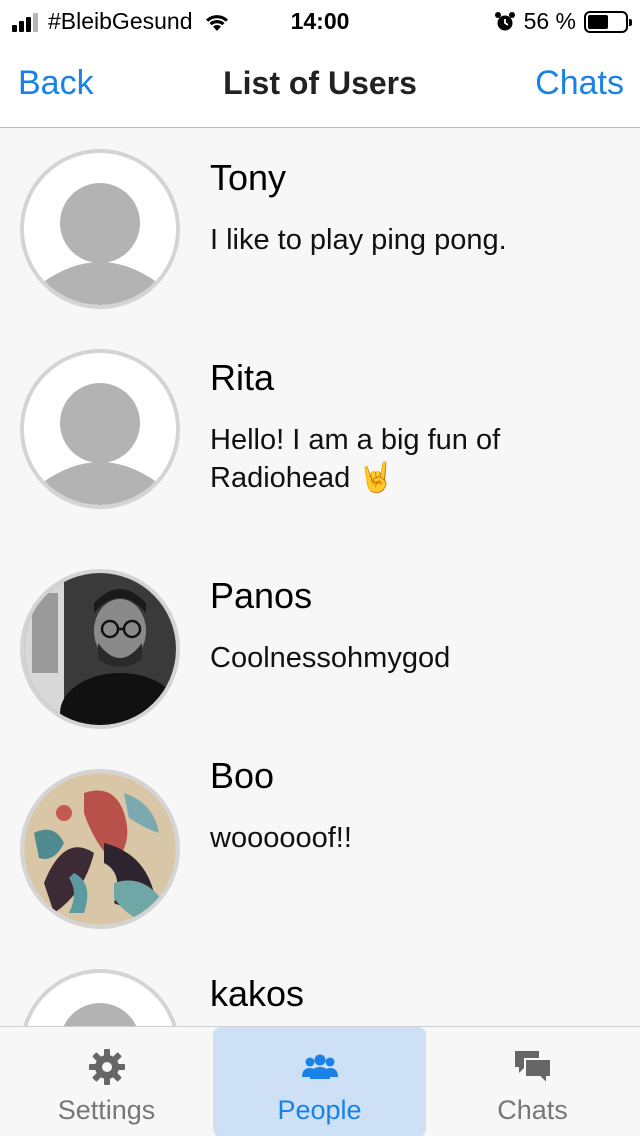  What do you see at coordinates (257, 993) in the screenshot?
I see `user-name: kakos` at bounding box center [257, 993].